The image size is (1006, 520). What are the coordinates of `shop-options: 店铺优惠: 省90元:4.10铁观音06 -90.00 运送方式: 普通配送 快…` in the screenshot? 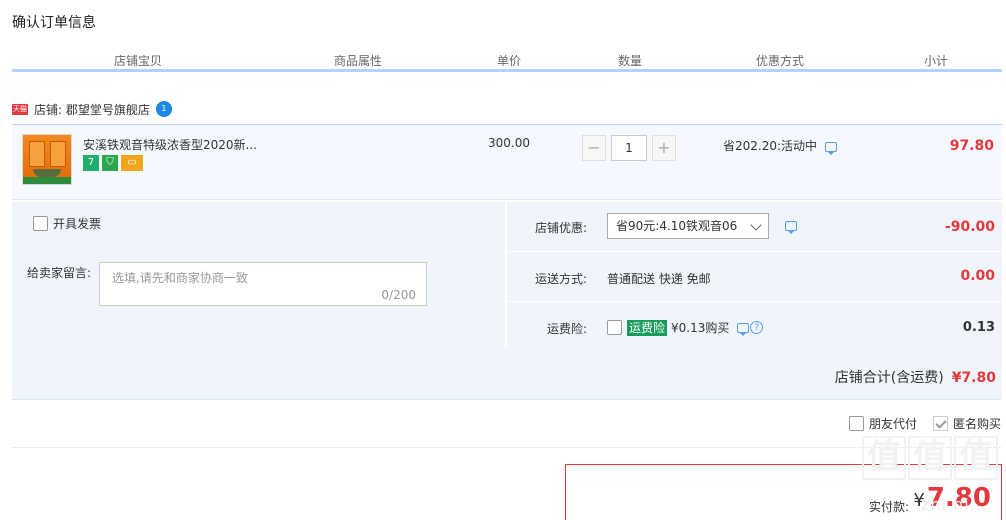 It's located at (754, 274).